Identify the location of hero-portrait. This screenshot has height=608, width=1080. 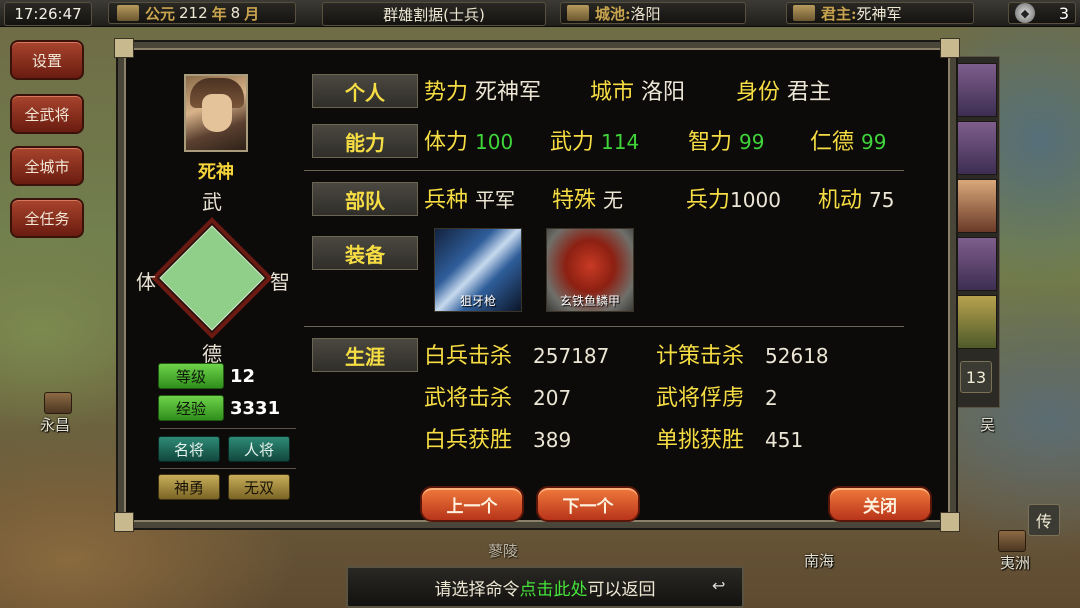
(216, 113).